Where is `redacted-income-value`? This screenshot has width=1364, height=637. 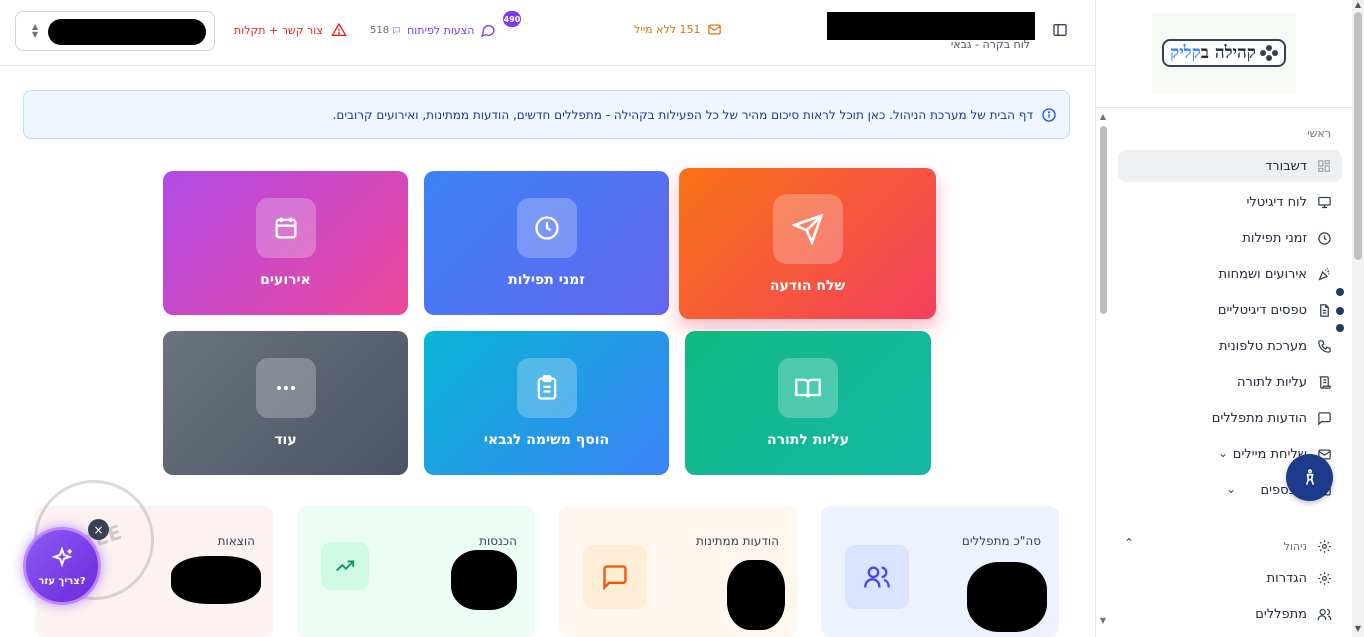
redacted-income-value is located at coordinates (484, 580).